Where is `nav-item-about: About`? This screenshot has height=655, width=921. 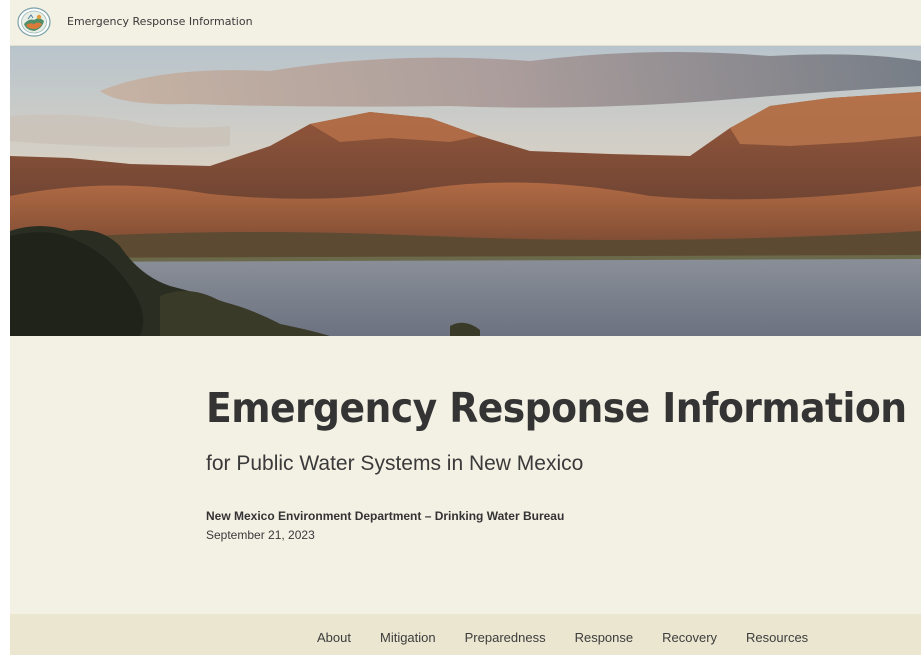
nav-item-about: About is located at coordinates (334, 637).